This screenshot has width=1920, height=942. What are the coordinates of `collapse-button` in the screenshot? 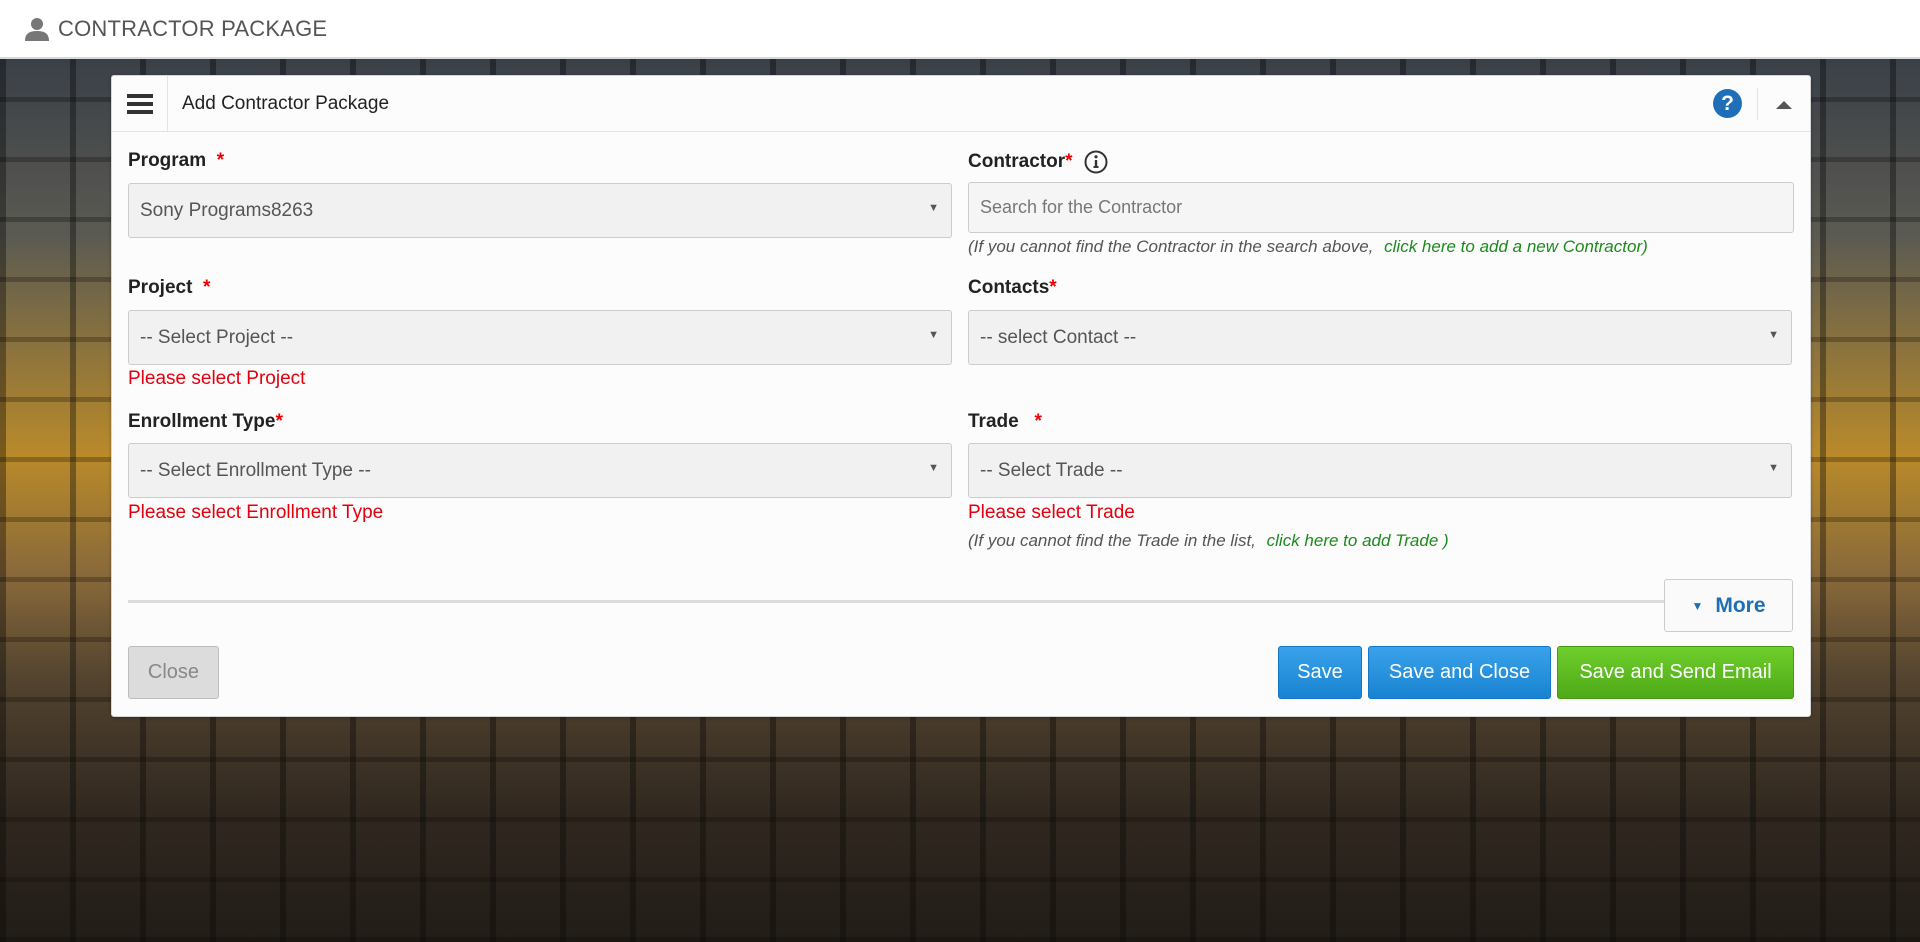 It's located at (1783, 104).